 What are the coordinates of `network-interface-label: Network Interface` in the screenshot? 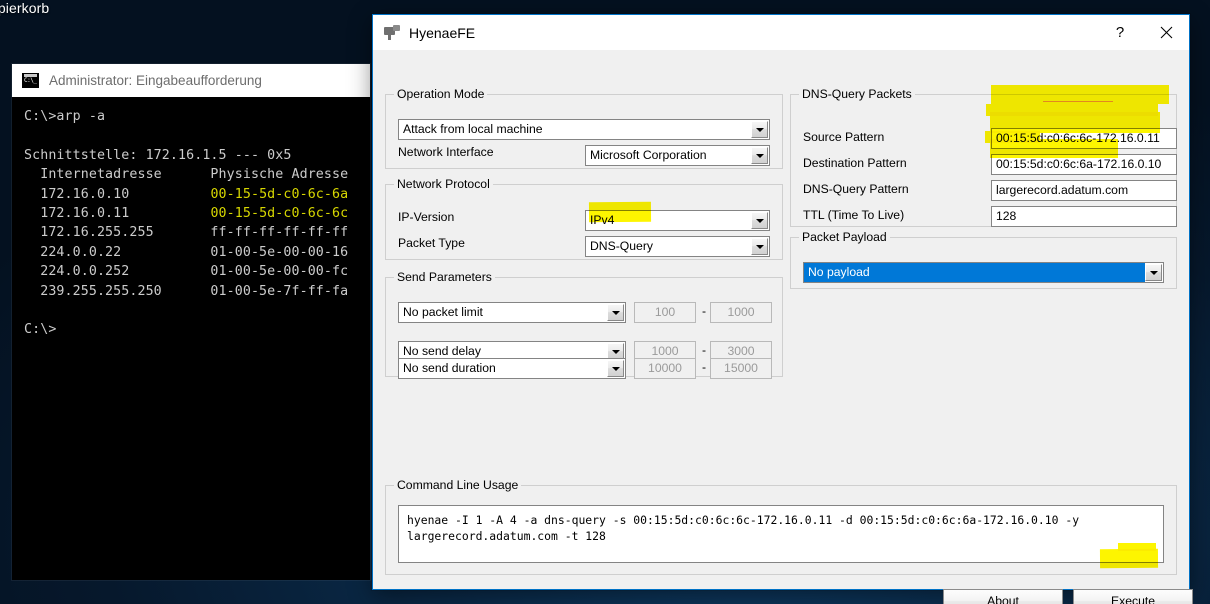 It's located at (446, 152).